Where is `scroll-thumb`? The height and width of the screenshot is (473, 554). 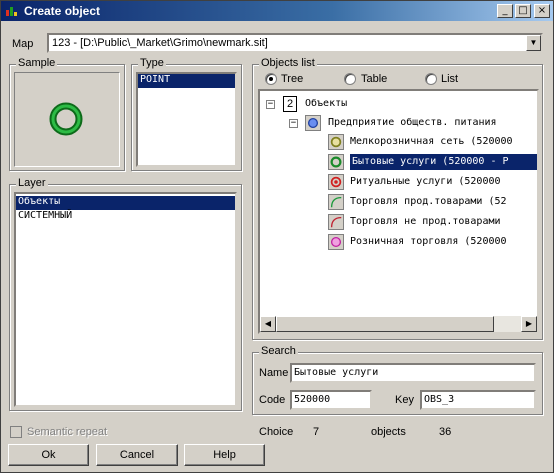
scroll-thumb is located at coordinates (385, 324).